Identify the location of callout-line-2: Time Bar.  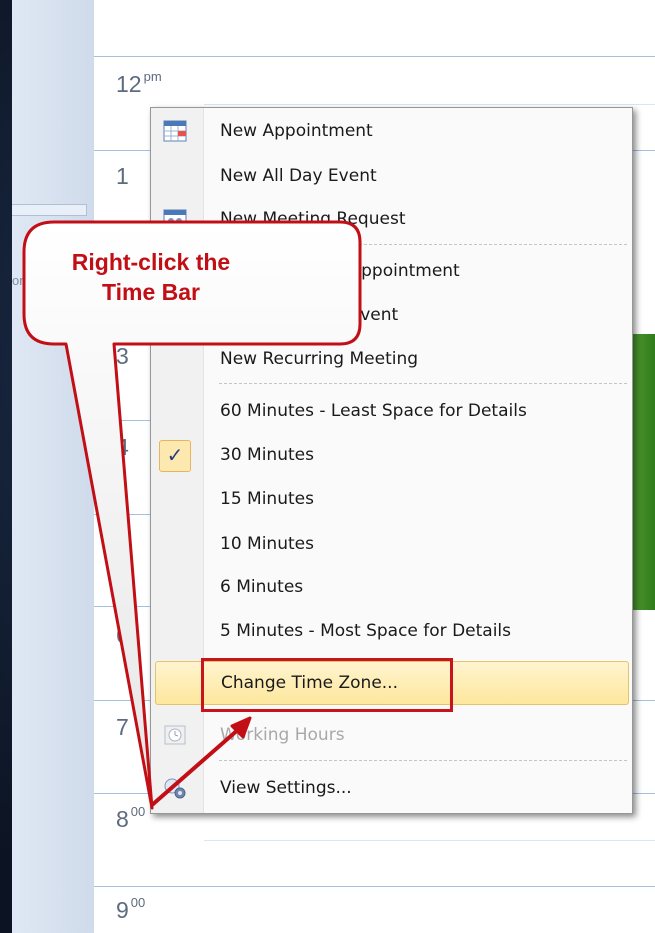
(150, 292).